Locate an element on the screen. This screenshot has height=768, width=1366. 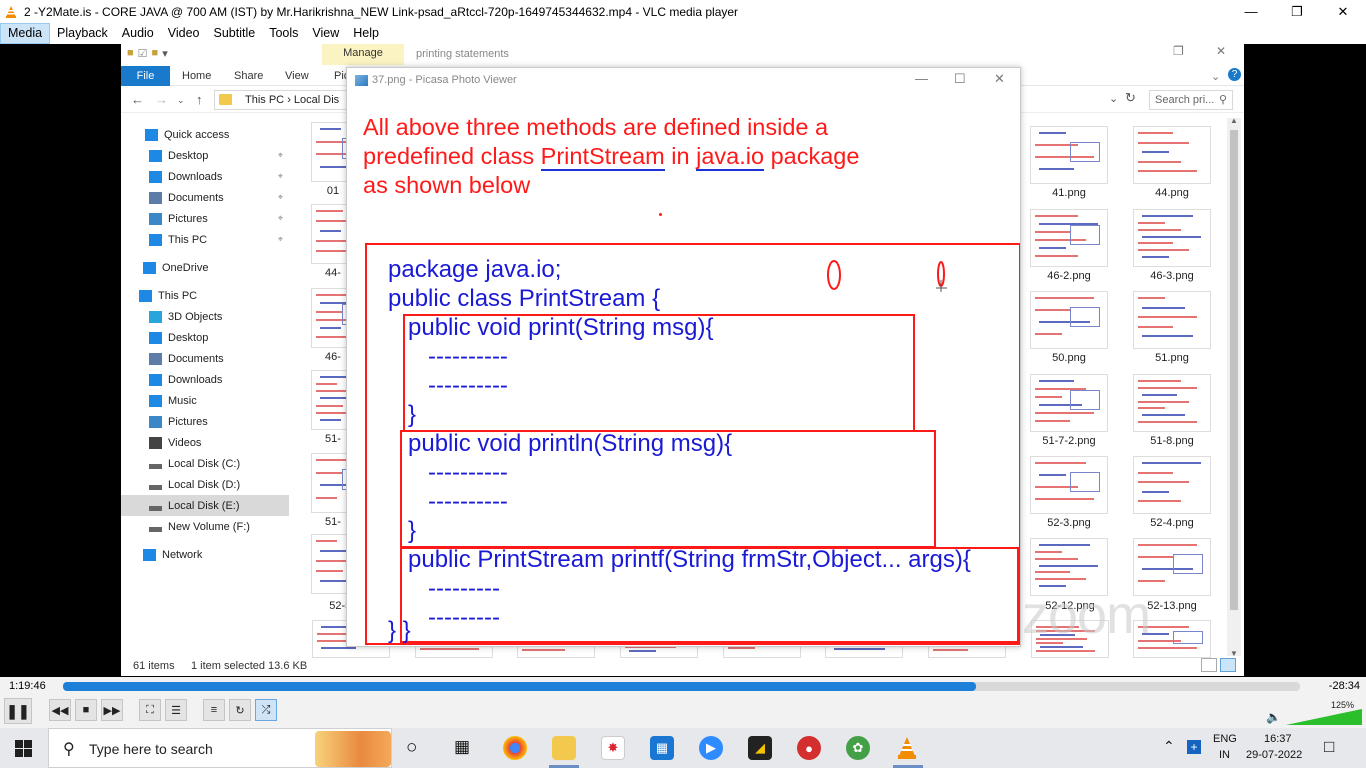
nav-item-quick-access: Quick access is located at coordinates (205, 134).